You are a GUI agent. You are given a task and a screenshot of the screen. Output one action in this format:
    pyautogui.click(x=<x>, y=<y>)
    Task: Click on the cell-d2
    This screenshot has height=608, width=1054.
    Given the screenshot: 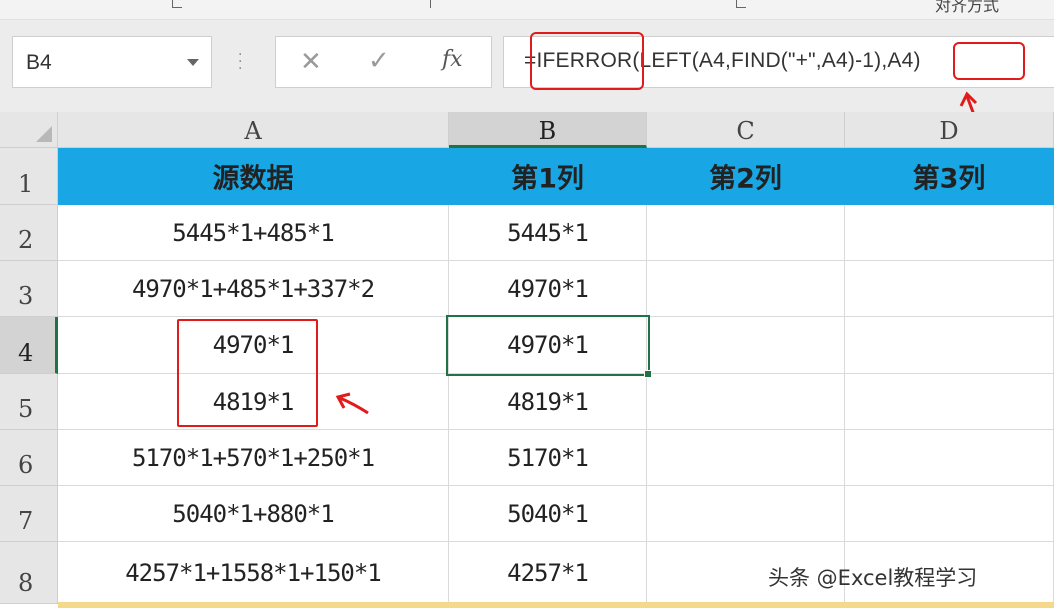 What is the action you would take?
    pyautogui.click(x=949, y=233)
    